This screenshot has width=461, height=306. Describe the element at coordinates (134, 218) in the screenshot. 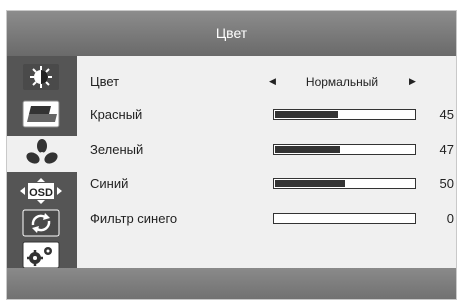

I see `blue-filter-label: Фильтр синего` at that location.